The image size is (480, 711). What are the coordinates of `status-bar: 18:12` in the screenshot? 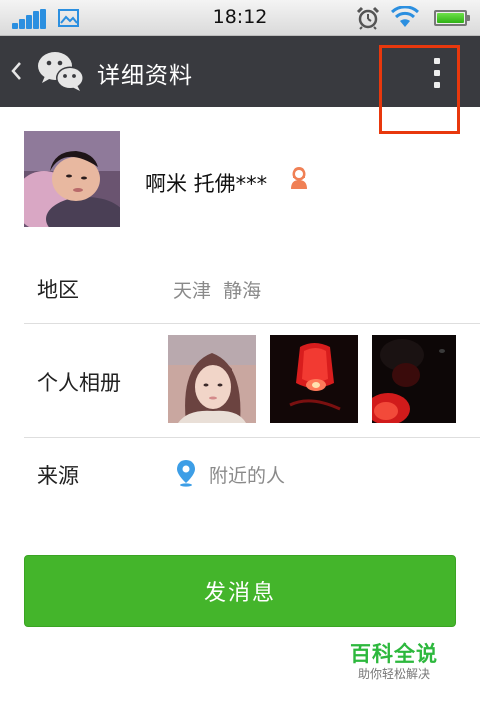 It's located at (240, 18).